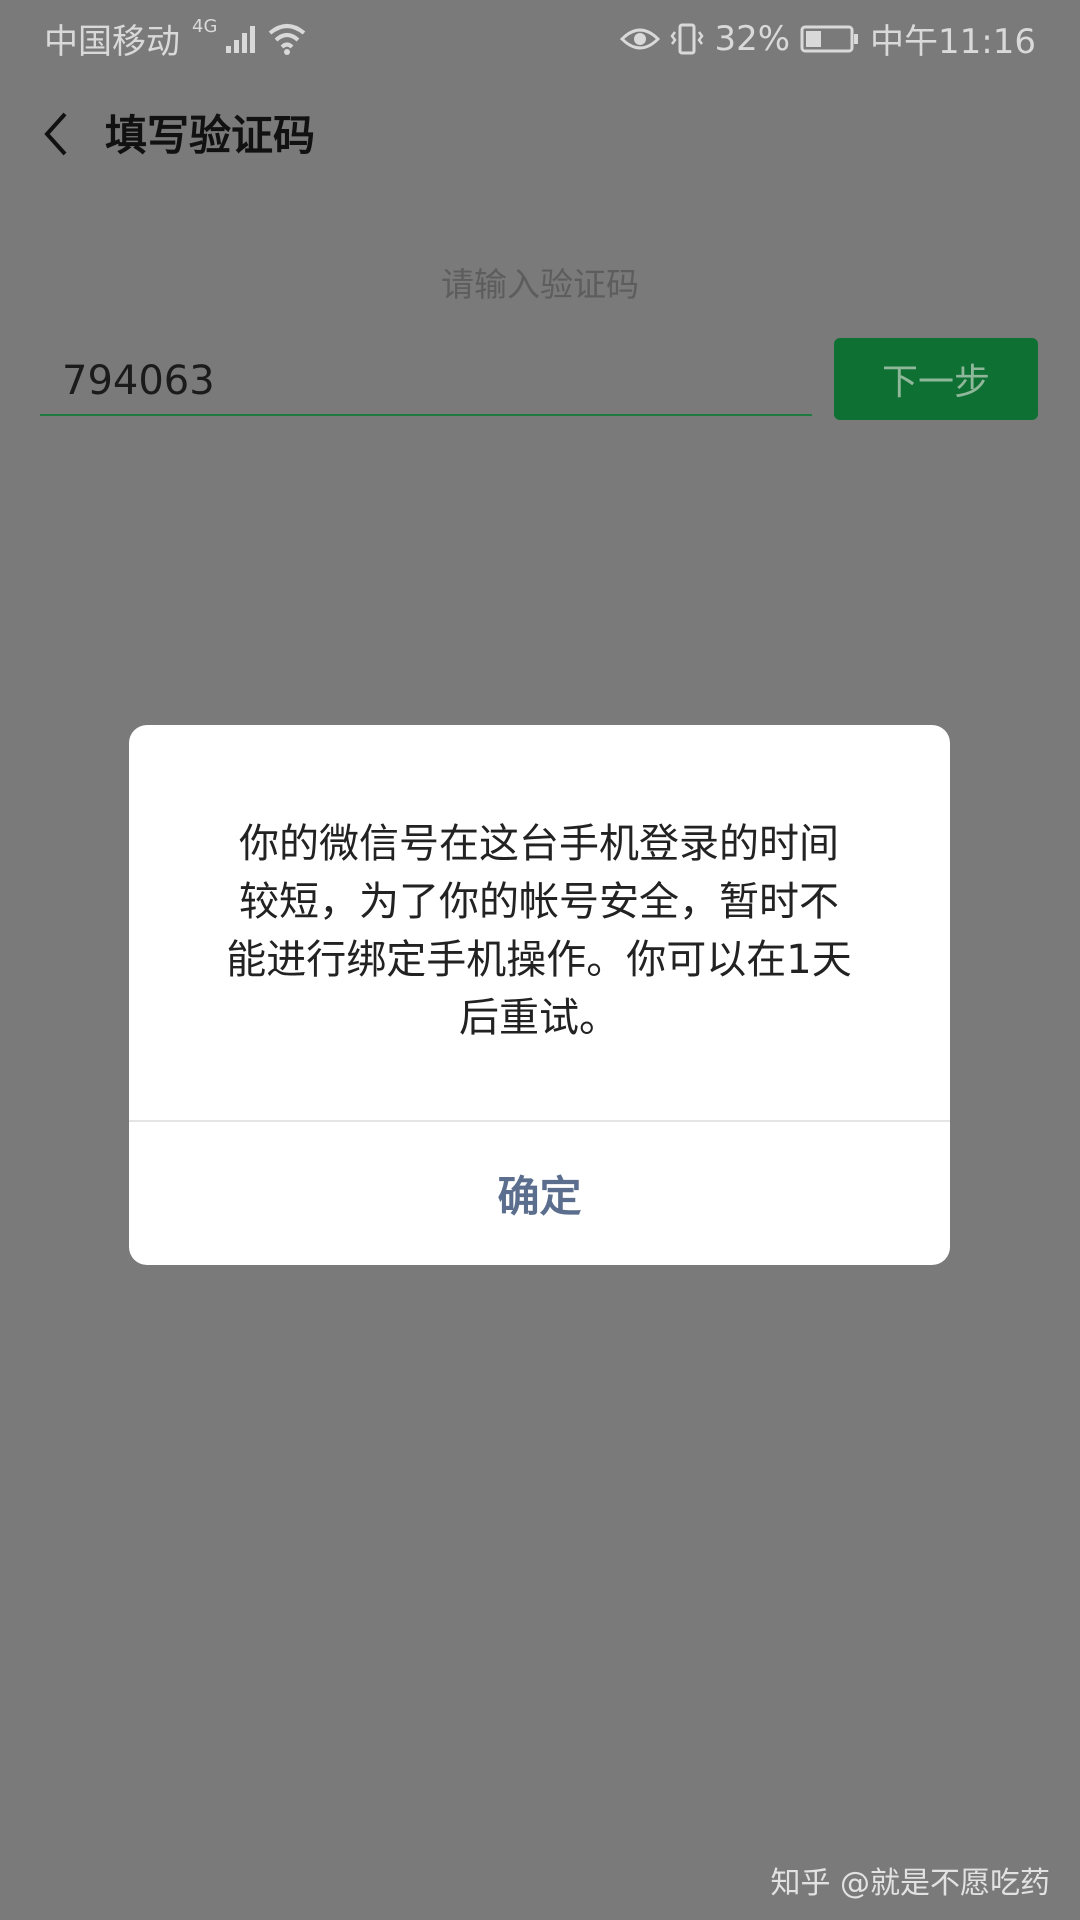  Describe the element at coordinates (426, 382) in the screenshot. I see `verification-code-input` at that location.